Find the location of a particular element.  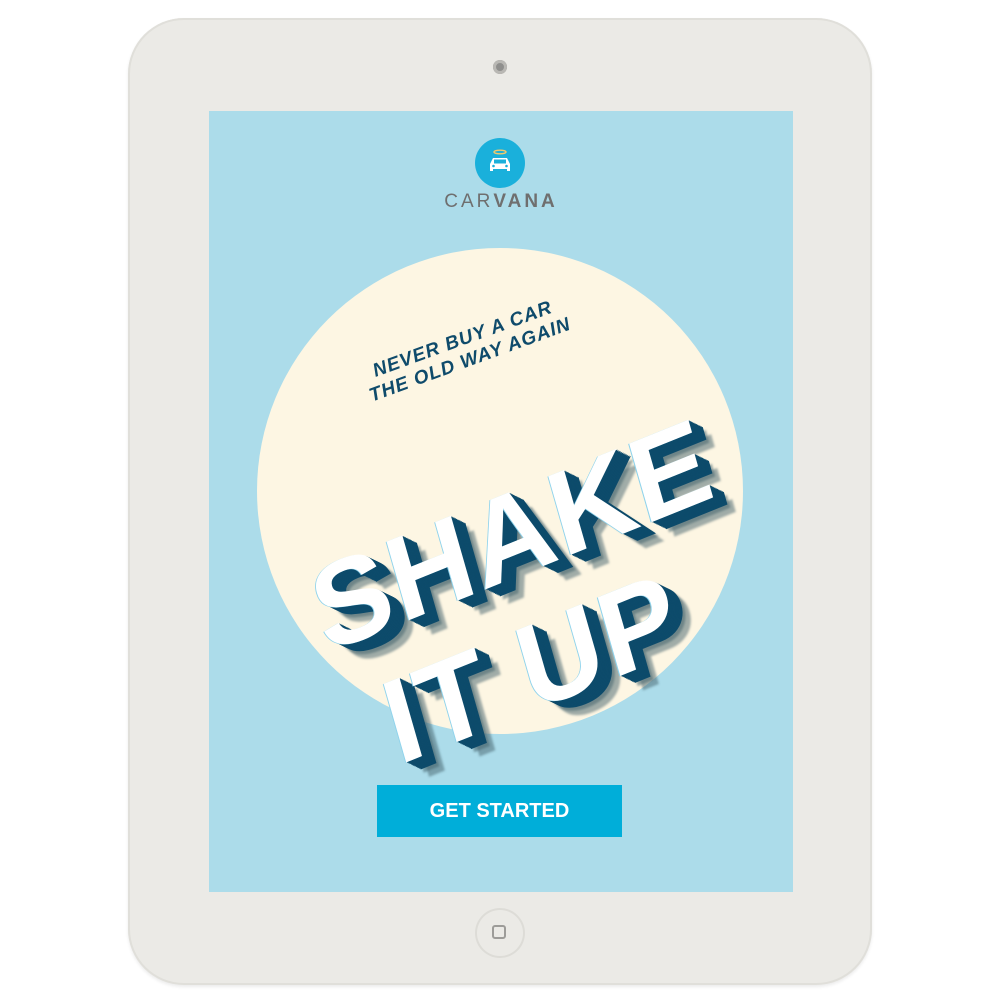

tagline: NEVER BUY A CAR THE OLD WAY AGAIN is located at coordinates (466, 350).